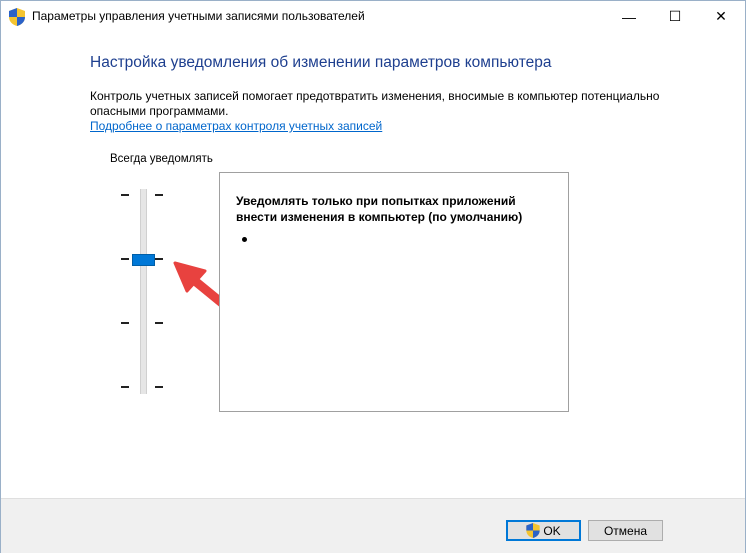 This screenshot has width=746, height=553. Describe the element at coordinates (552, 530) in the screenshot. I see `ok-label: OK` at that location.